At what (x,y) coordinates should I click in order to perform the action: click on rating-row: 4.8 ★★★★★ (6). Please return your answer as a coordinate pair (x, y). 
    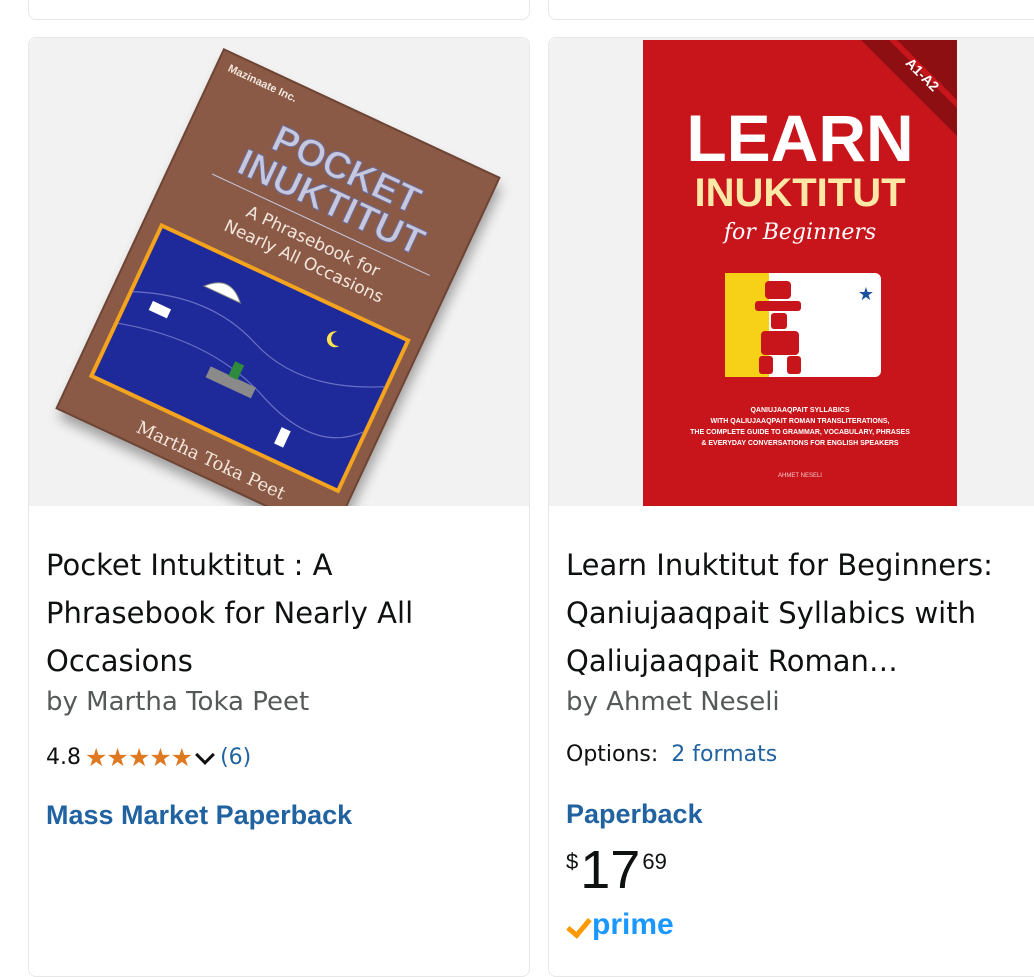
    Looking at the image, I should click on (148, 757).